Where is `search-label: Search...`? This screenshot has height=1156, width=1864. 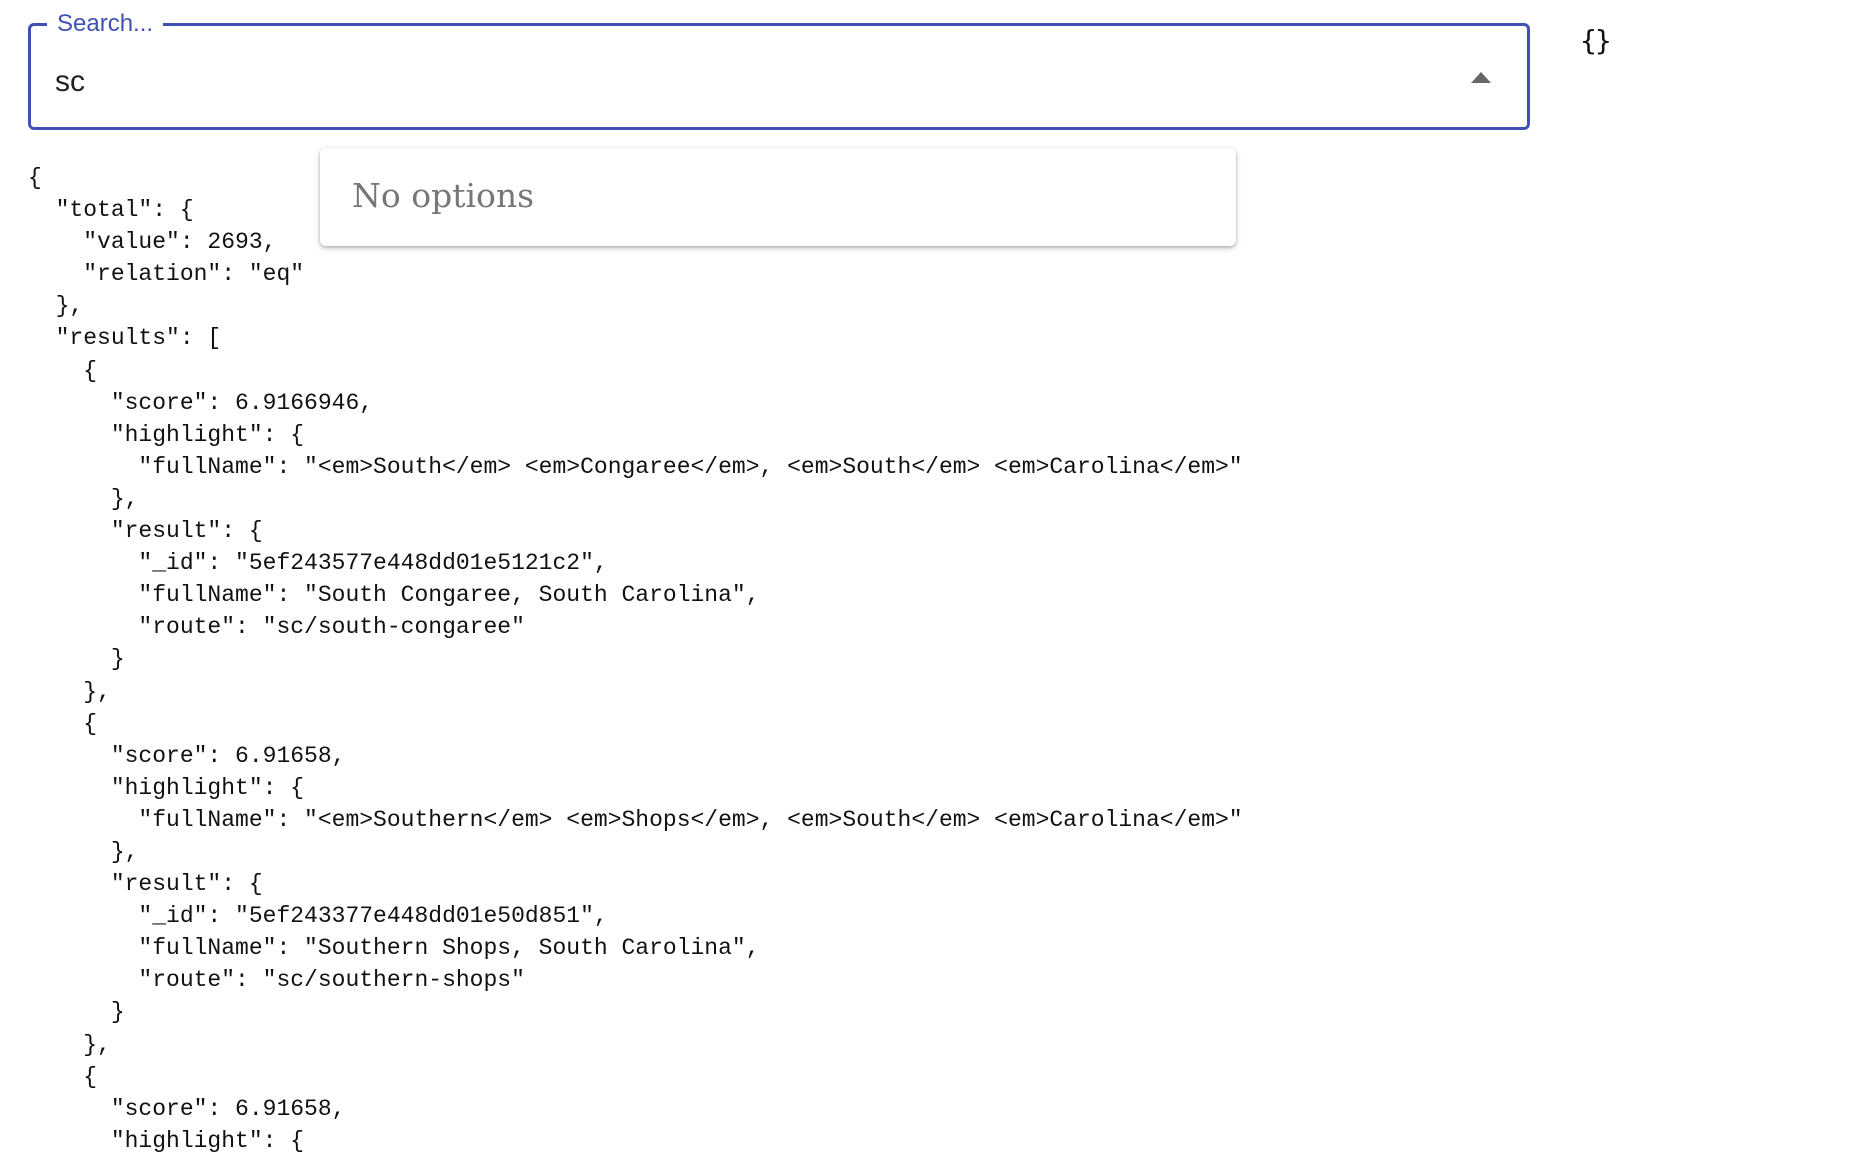
search-label: Search... is located at coordinates (105, 24).